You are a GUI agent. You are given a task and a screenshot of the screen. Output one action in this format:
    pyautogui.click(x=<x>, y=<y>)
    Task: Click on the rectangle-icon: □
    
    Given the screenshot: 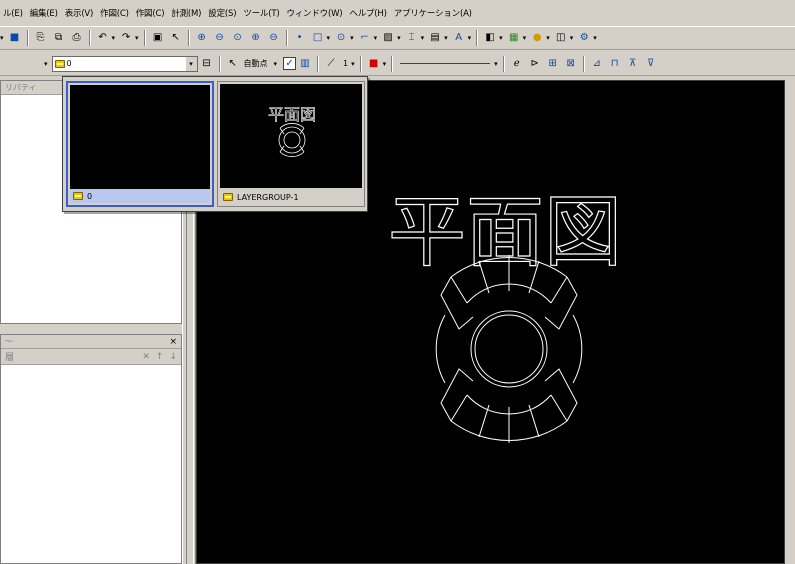 What is the action you would take?
    pyautogui.click(x=318, y=38)
    